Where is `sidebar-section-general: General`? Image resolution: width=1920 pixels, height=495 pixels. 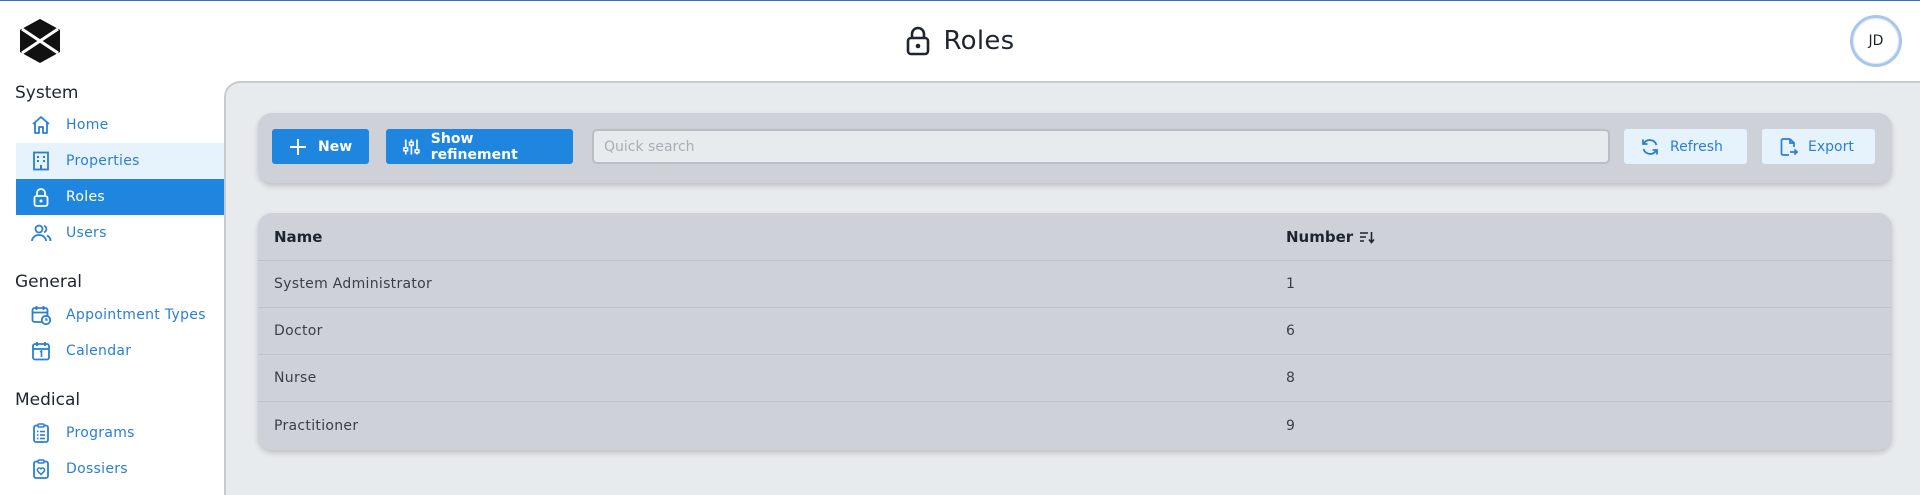
sidebar-section-general: General is located at coordinates (48, 282).